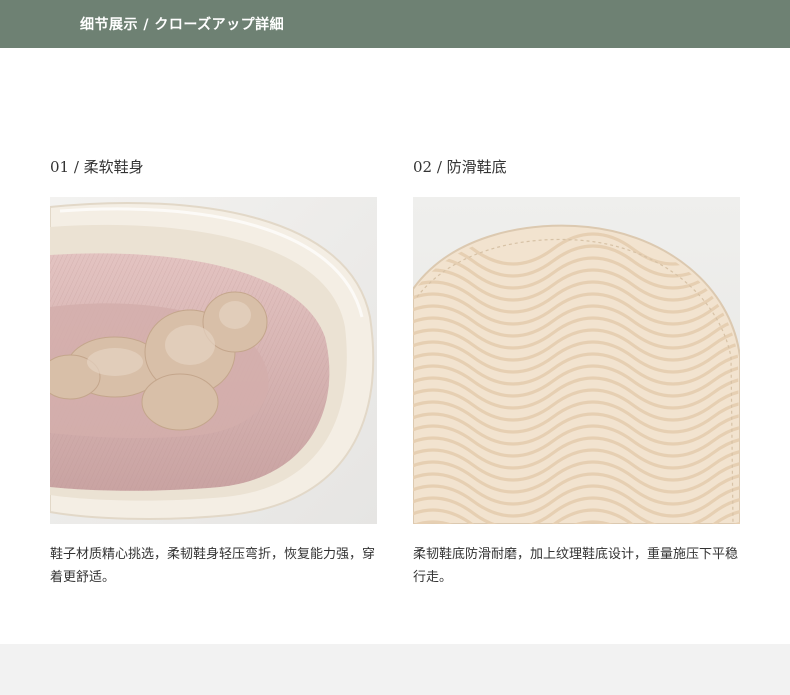 The image size is (790, 695). I want to click on header-banner: 细节展示 / クローズアップ詳細, so click(395, 24).